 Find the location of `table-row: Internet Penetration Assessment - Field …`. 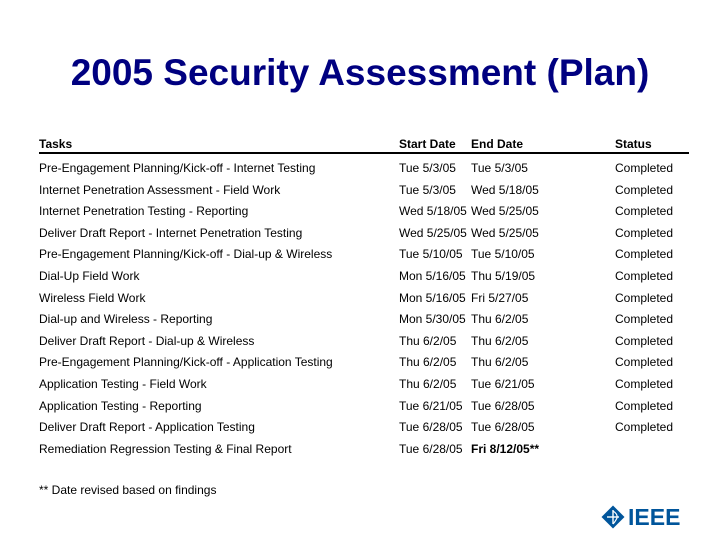

table-row: Internet Penetration Assessment - Field … is located at coordinates (364, 194).